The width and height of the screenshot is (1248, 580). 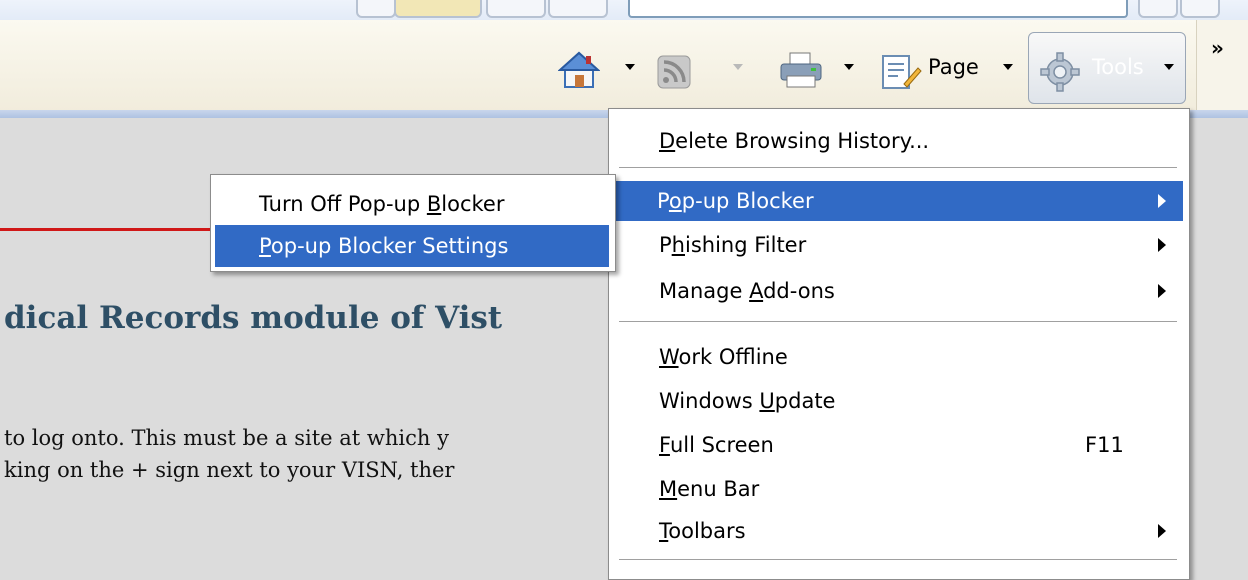 What do you see at coordinates (738, 67) in the screenshot?
I see `feeds-dropdown-arrow` at bounding box center [738, 67].